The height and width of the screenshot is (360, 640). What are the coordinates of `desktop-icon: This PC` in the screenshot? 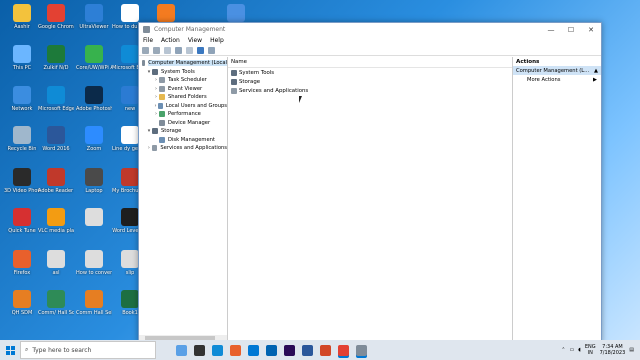 It's located at (22, 58).